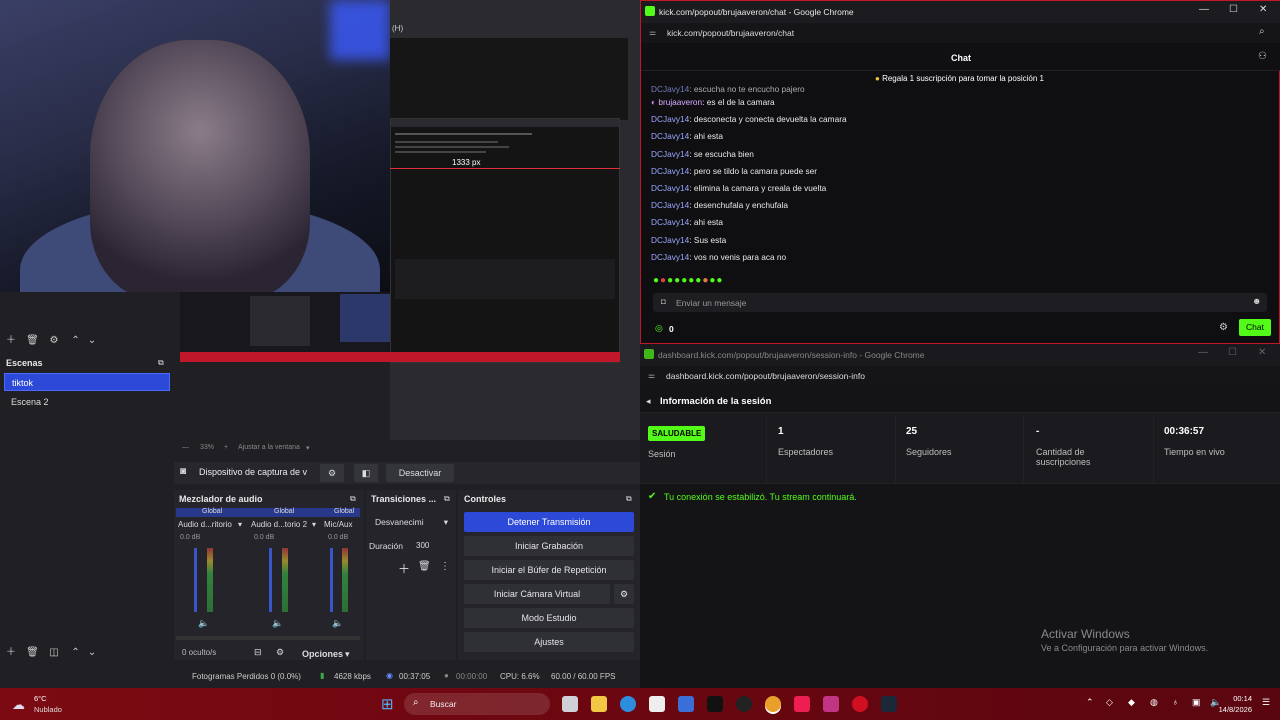  I want to click on store-icon, so click(657, 704).